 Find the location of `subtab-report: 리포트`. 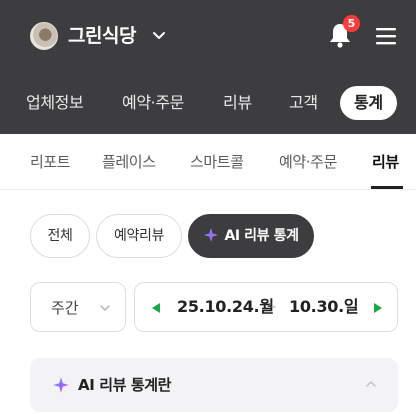

subtab-report: 리포트 is located at coordinates (50, 162).